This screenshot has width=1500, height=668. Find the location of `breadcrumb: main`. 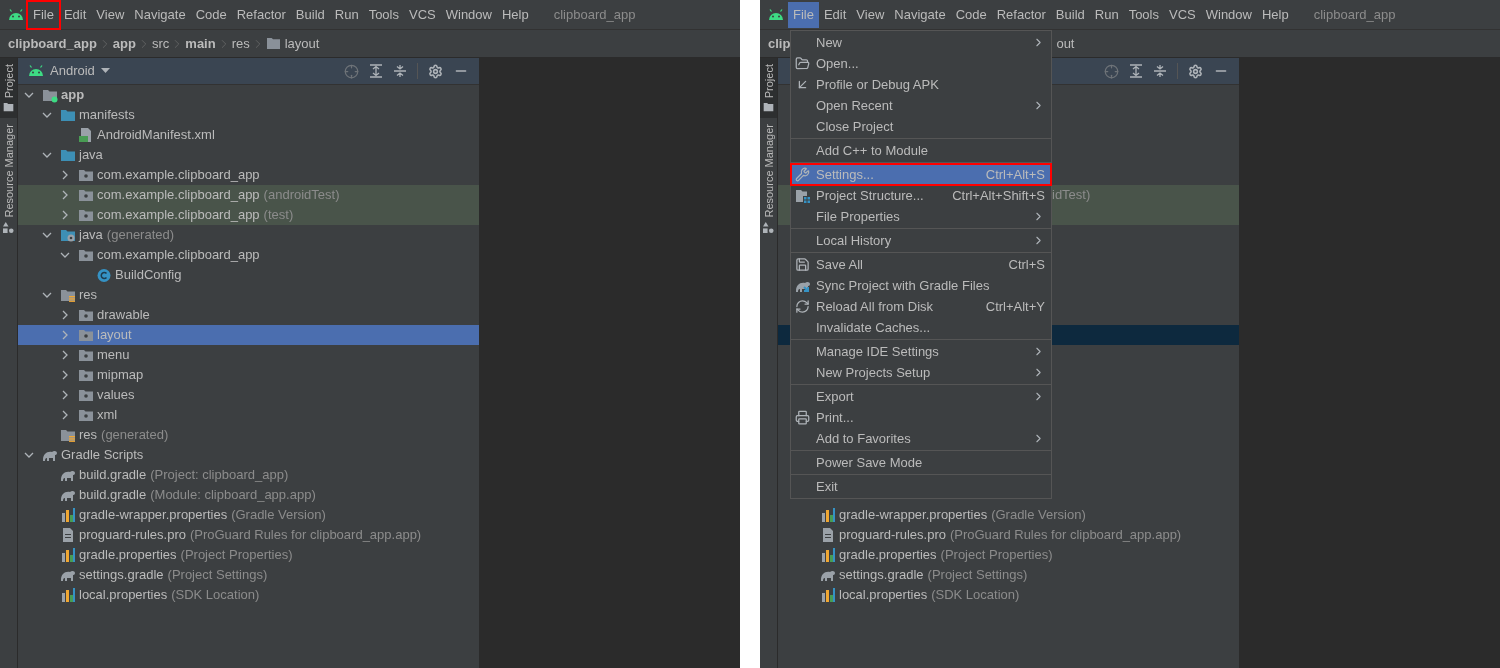

breadcrumb: main is located at coordinates (200, 43).